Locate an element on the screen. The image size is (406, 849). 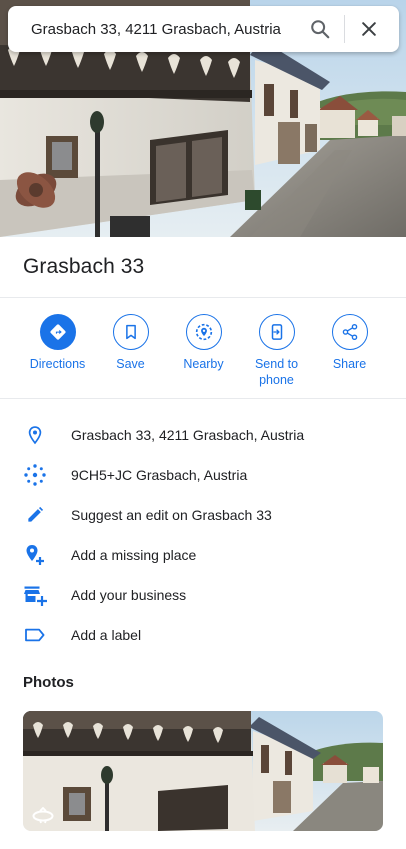
search-button is located at coordinates (320, 29).